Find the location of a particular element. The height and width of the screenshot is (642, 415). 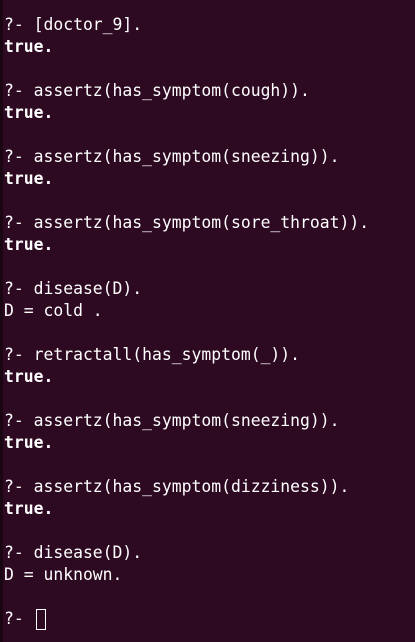

text-cursor is located at coordinates (40, 619).